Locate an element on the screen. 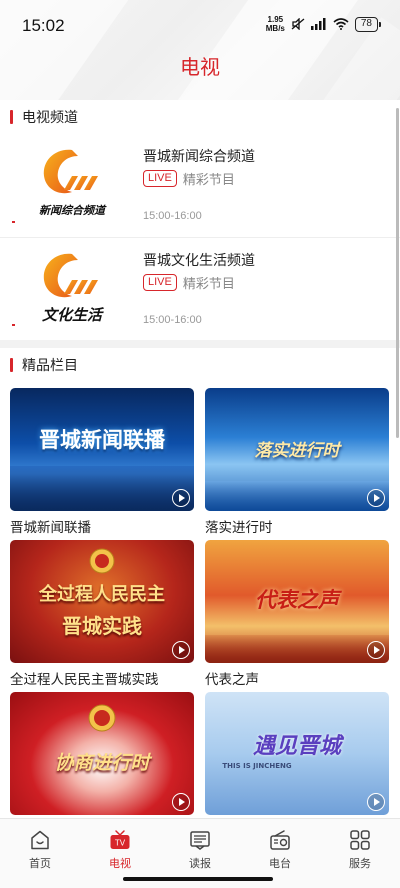  wifi-icon is located at coordinates (341, 24).